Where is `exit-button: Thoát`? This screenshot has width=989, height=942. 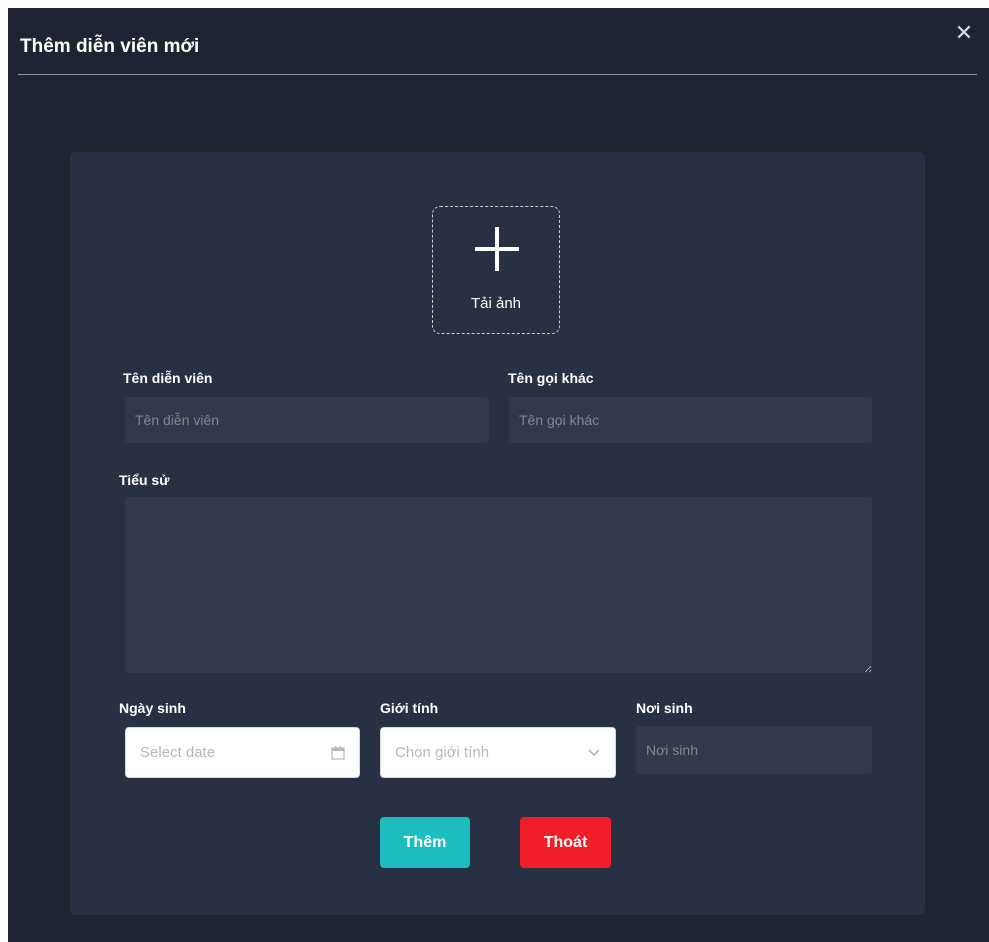
exit-button: Thoát is located at coordinates (565, 842).